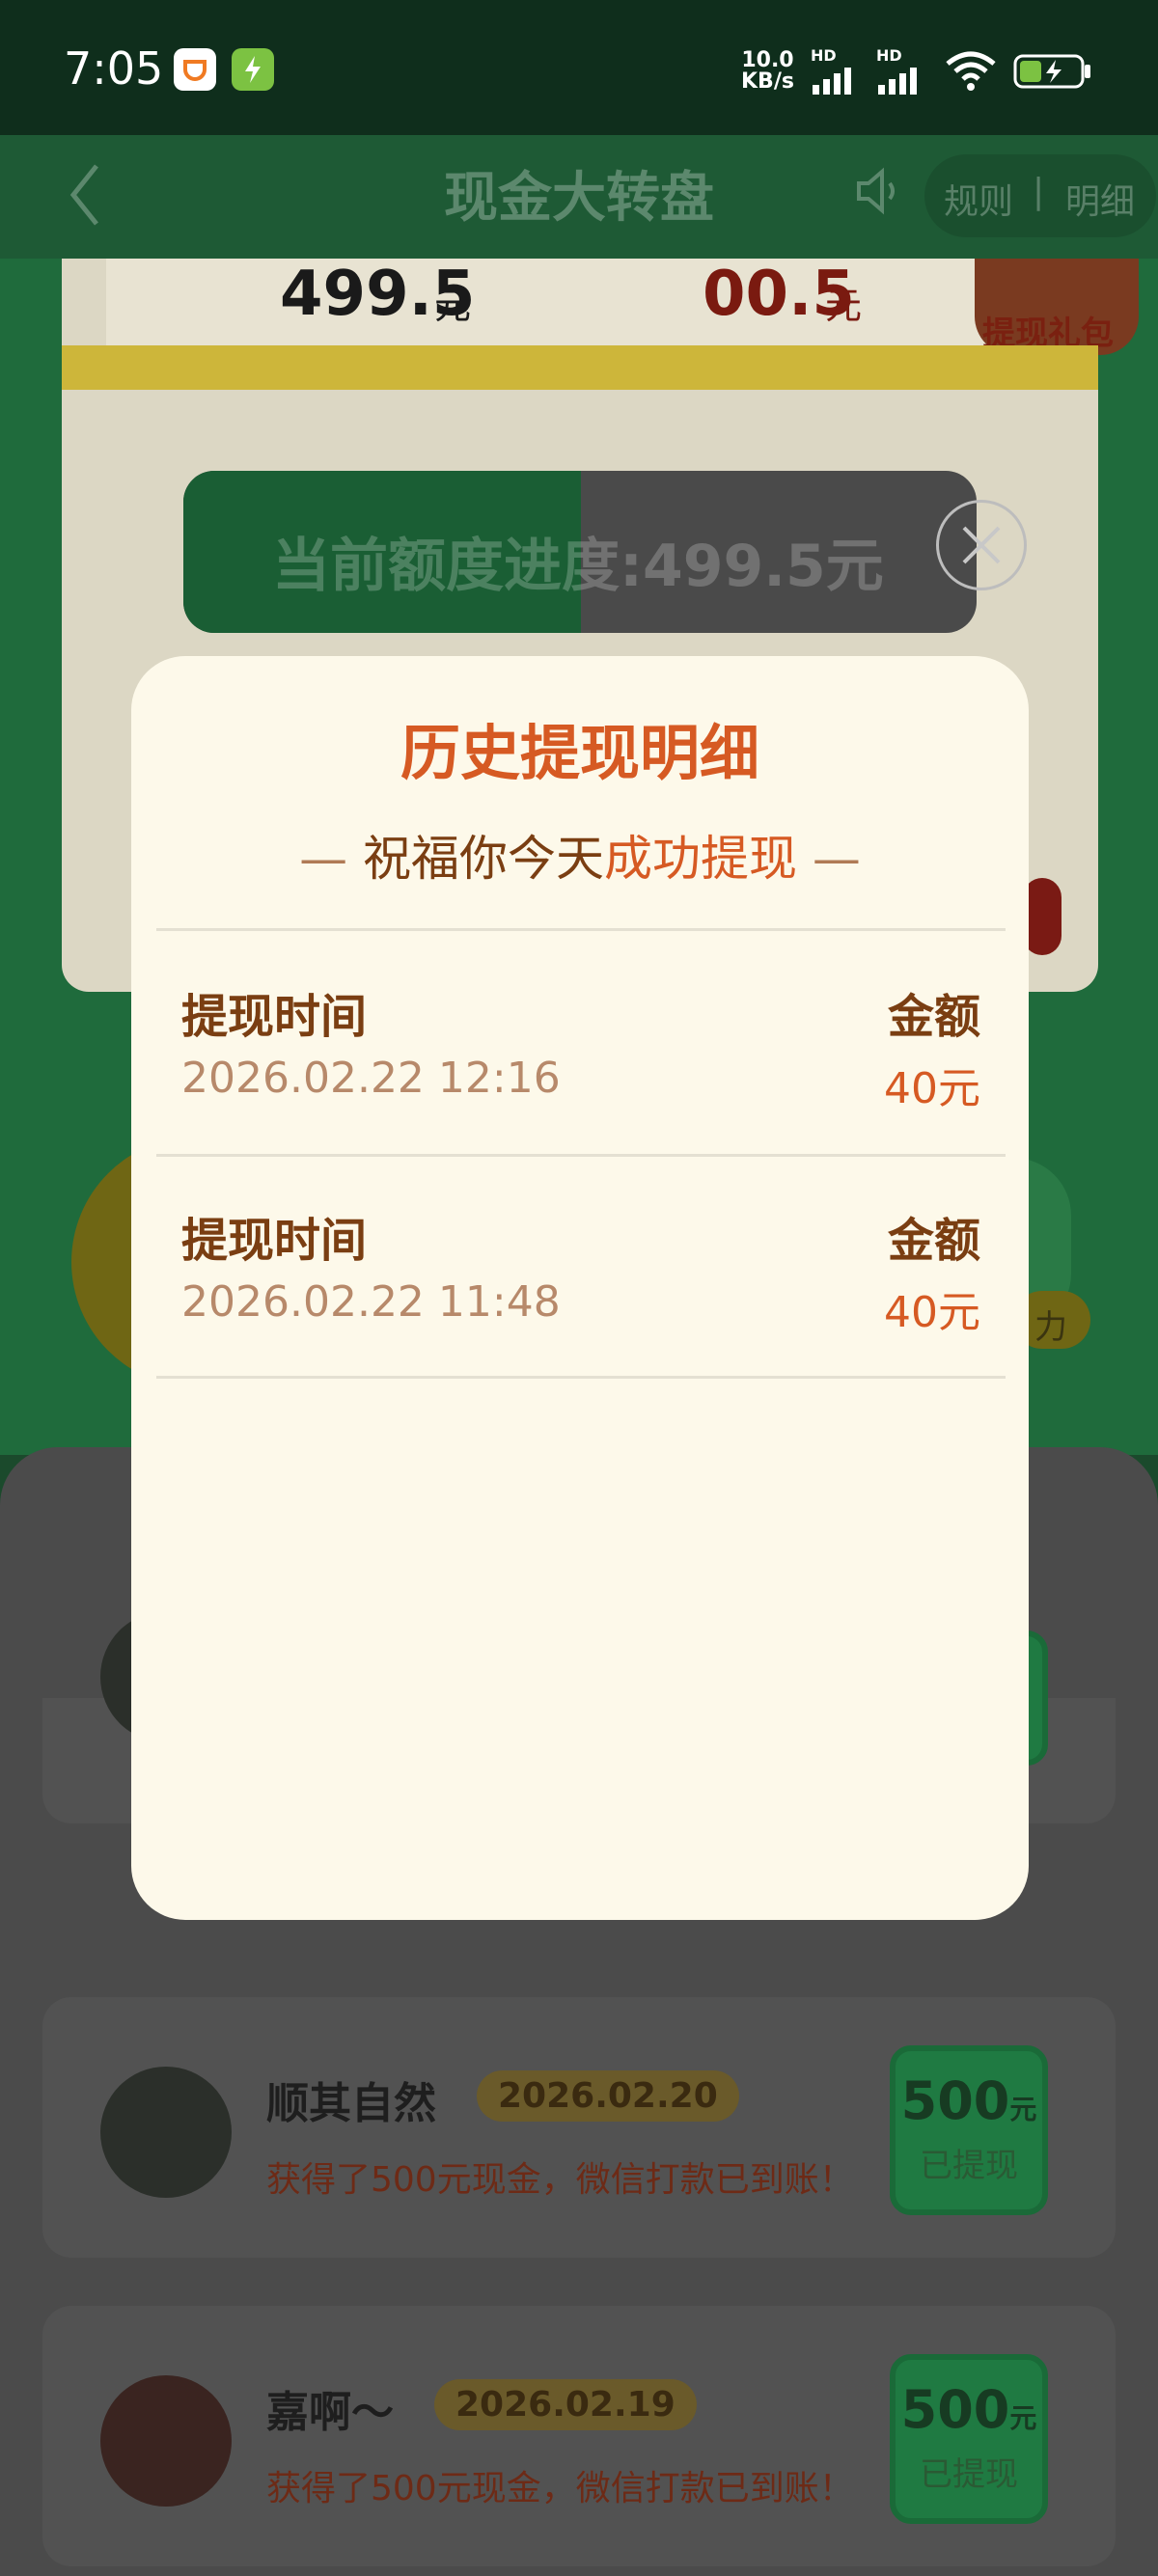 Image resolution: width=1158 pixels, height=2576 pixels. What do you see at coordinates (580, 1267) in the screenshot?
I see `history-record: 提现时间 2026.02.22 11:48 金额 40元` at bounding box center [580, 1267].